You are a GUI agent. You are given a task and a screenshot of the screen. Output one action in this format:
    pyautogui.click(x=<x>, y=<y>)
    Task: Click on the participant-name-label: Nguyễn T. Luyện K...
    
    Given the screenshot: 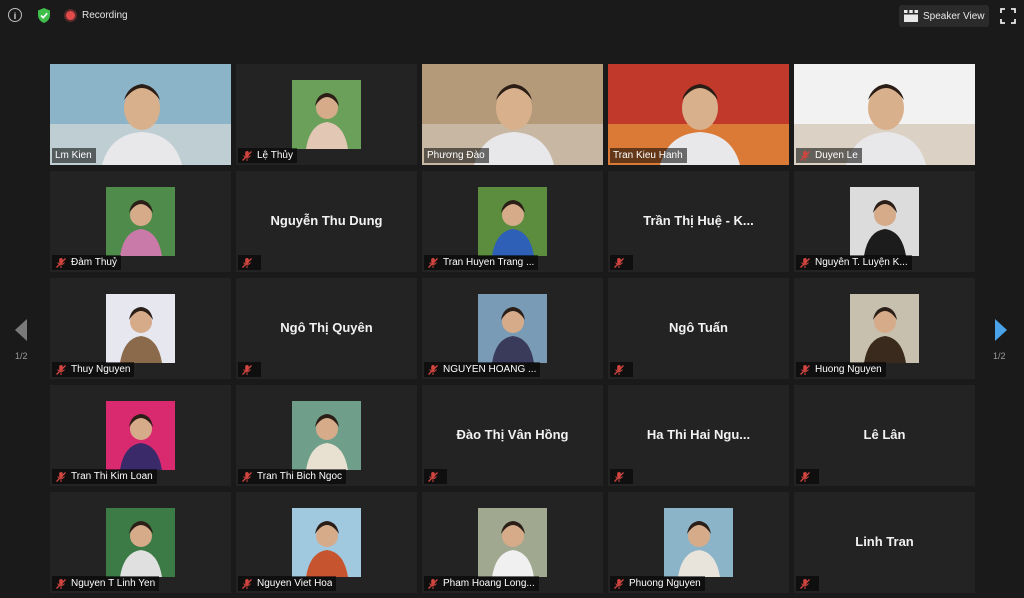 What is the action you would take?
    pyautogui.click(x=854, y=262)
    